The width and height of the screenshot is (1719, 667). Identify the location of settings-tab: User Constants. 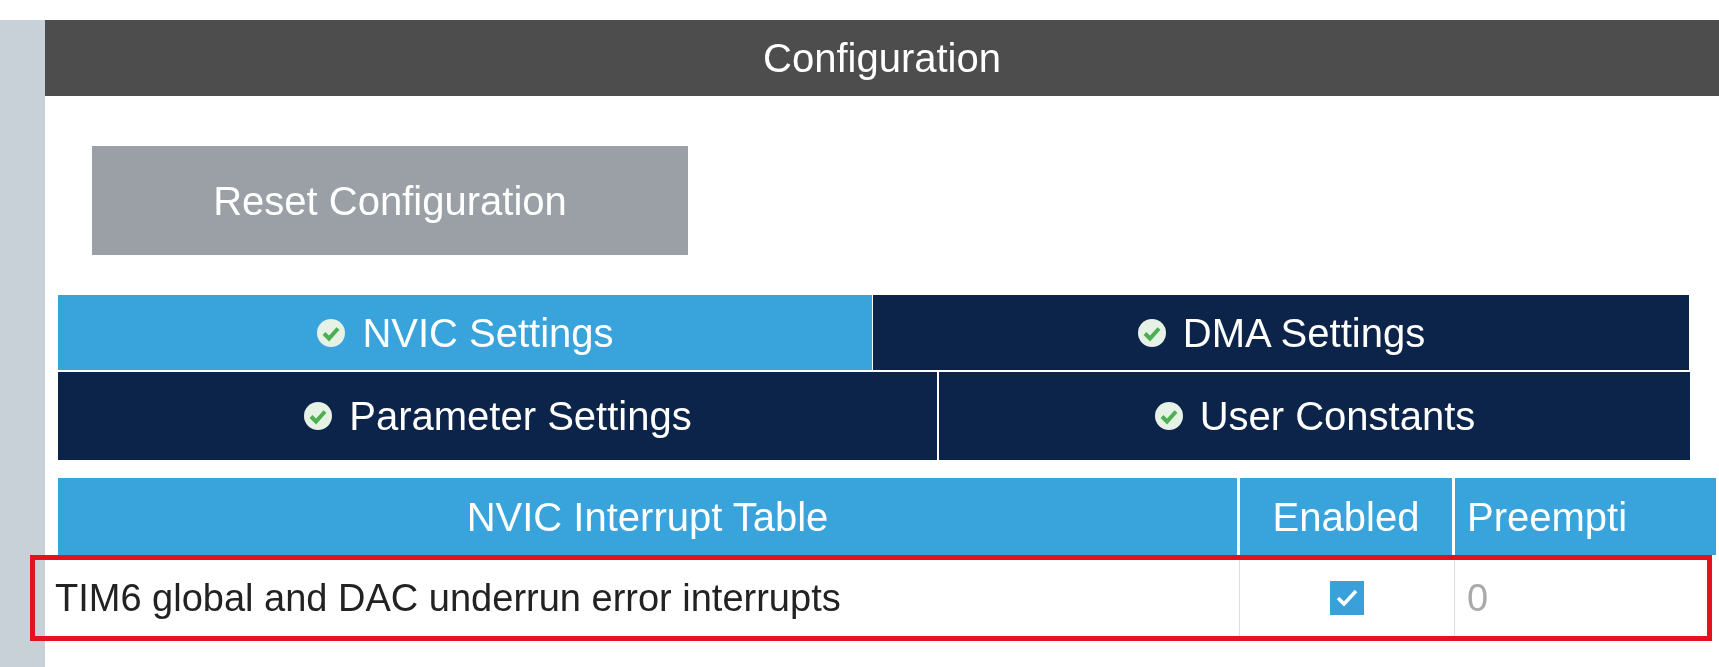
(1314, 416).